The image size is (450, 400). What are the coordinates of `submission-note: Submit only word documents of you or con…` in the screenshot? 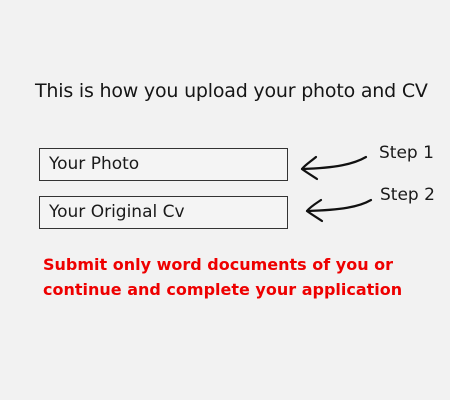 It's located at (243, 277).